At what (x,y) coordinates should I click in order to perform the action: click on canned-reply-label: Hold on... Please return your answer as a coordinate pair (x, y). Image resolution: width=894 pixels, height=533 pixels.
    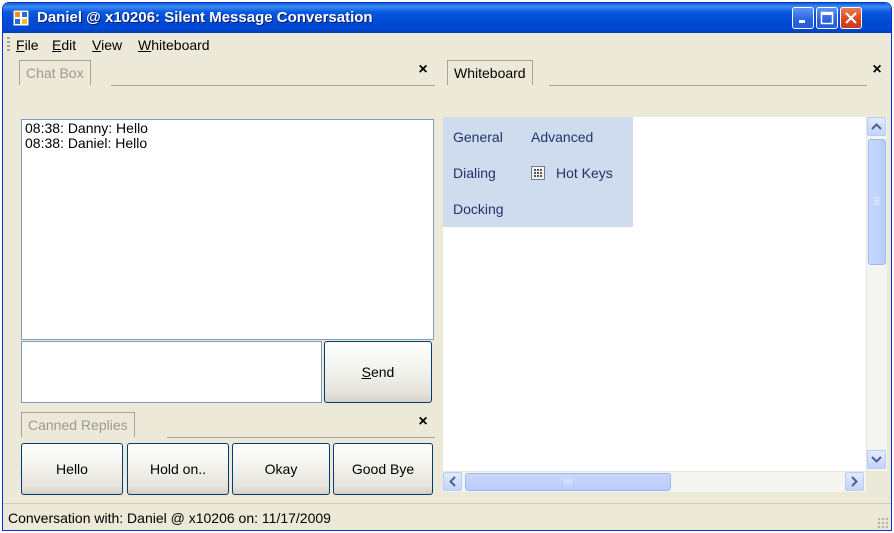
    Looking at the image, I should click on (178, 469).